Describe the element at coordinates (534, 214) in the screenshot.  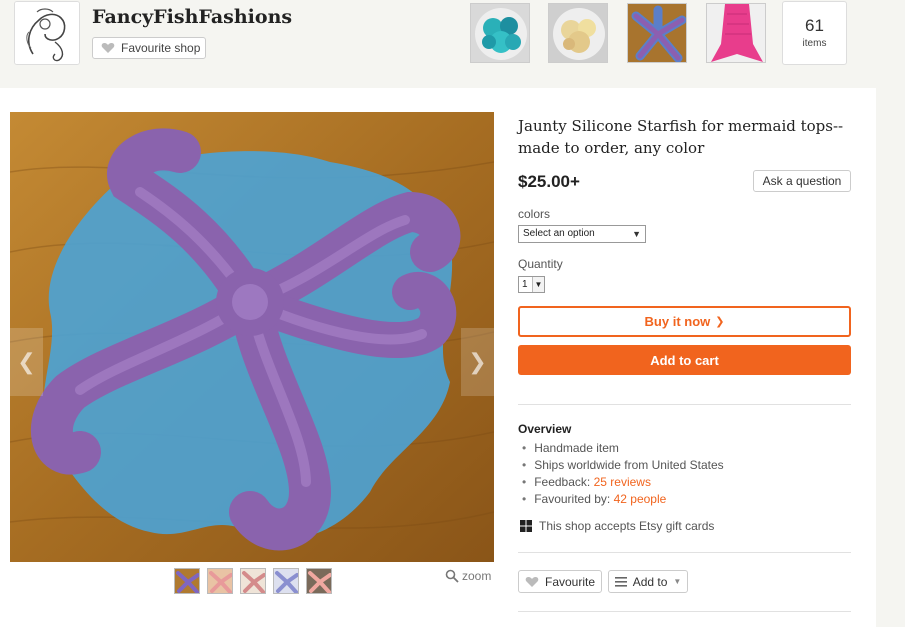
I see `colors-label: colors` at that location.